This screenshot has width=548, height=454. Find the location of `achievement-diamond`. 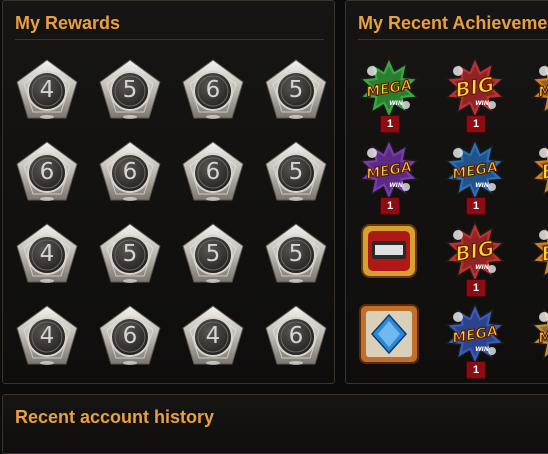

achievement-diamond is located at coordinates (389, 340).